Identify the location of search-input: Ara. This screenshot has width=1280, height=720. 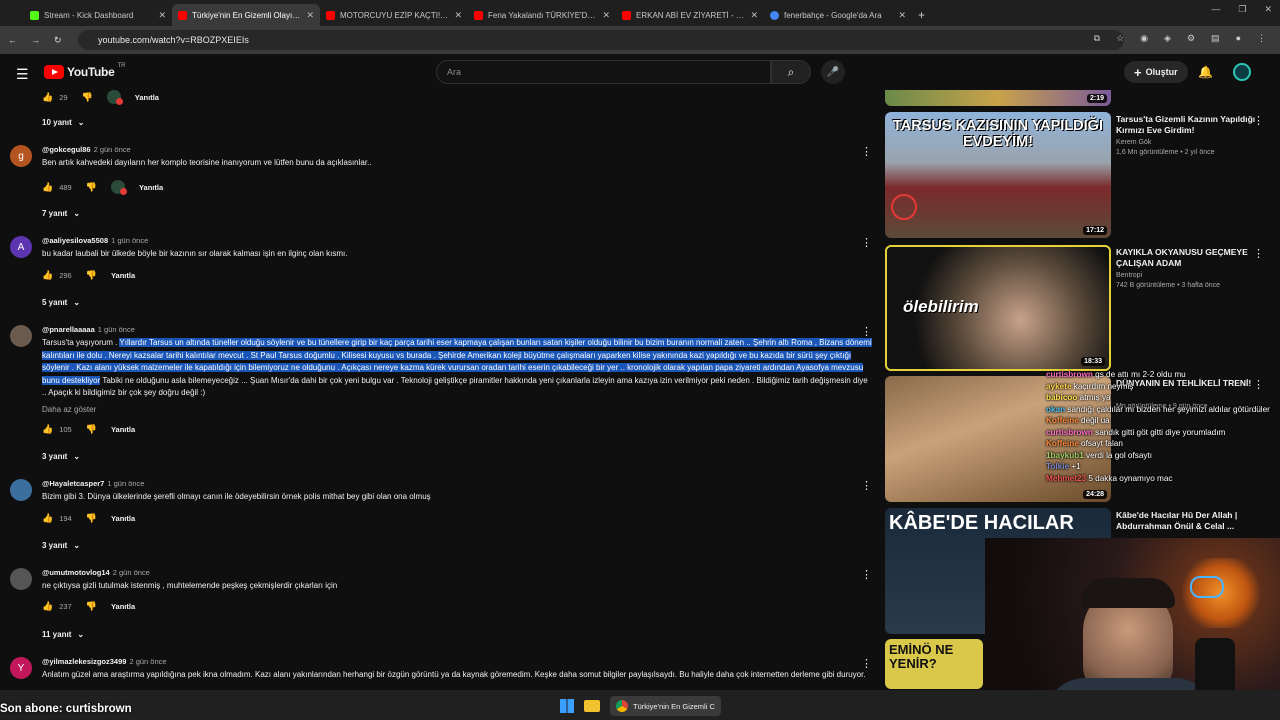
(603, 72).